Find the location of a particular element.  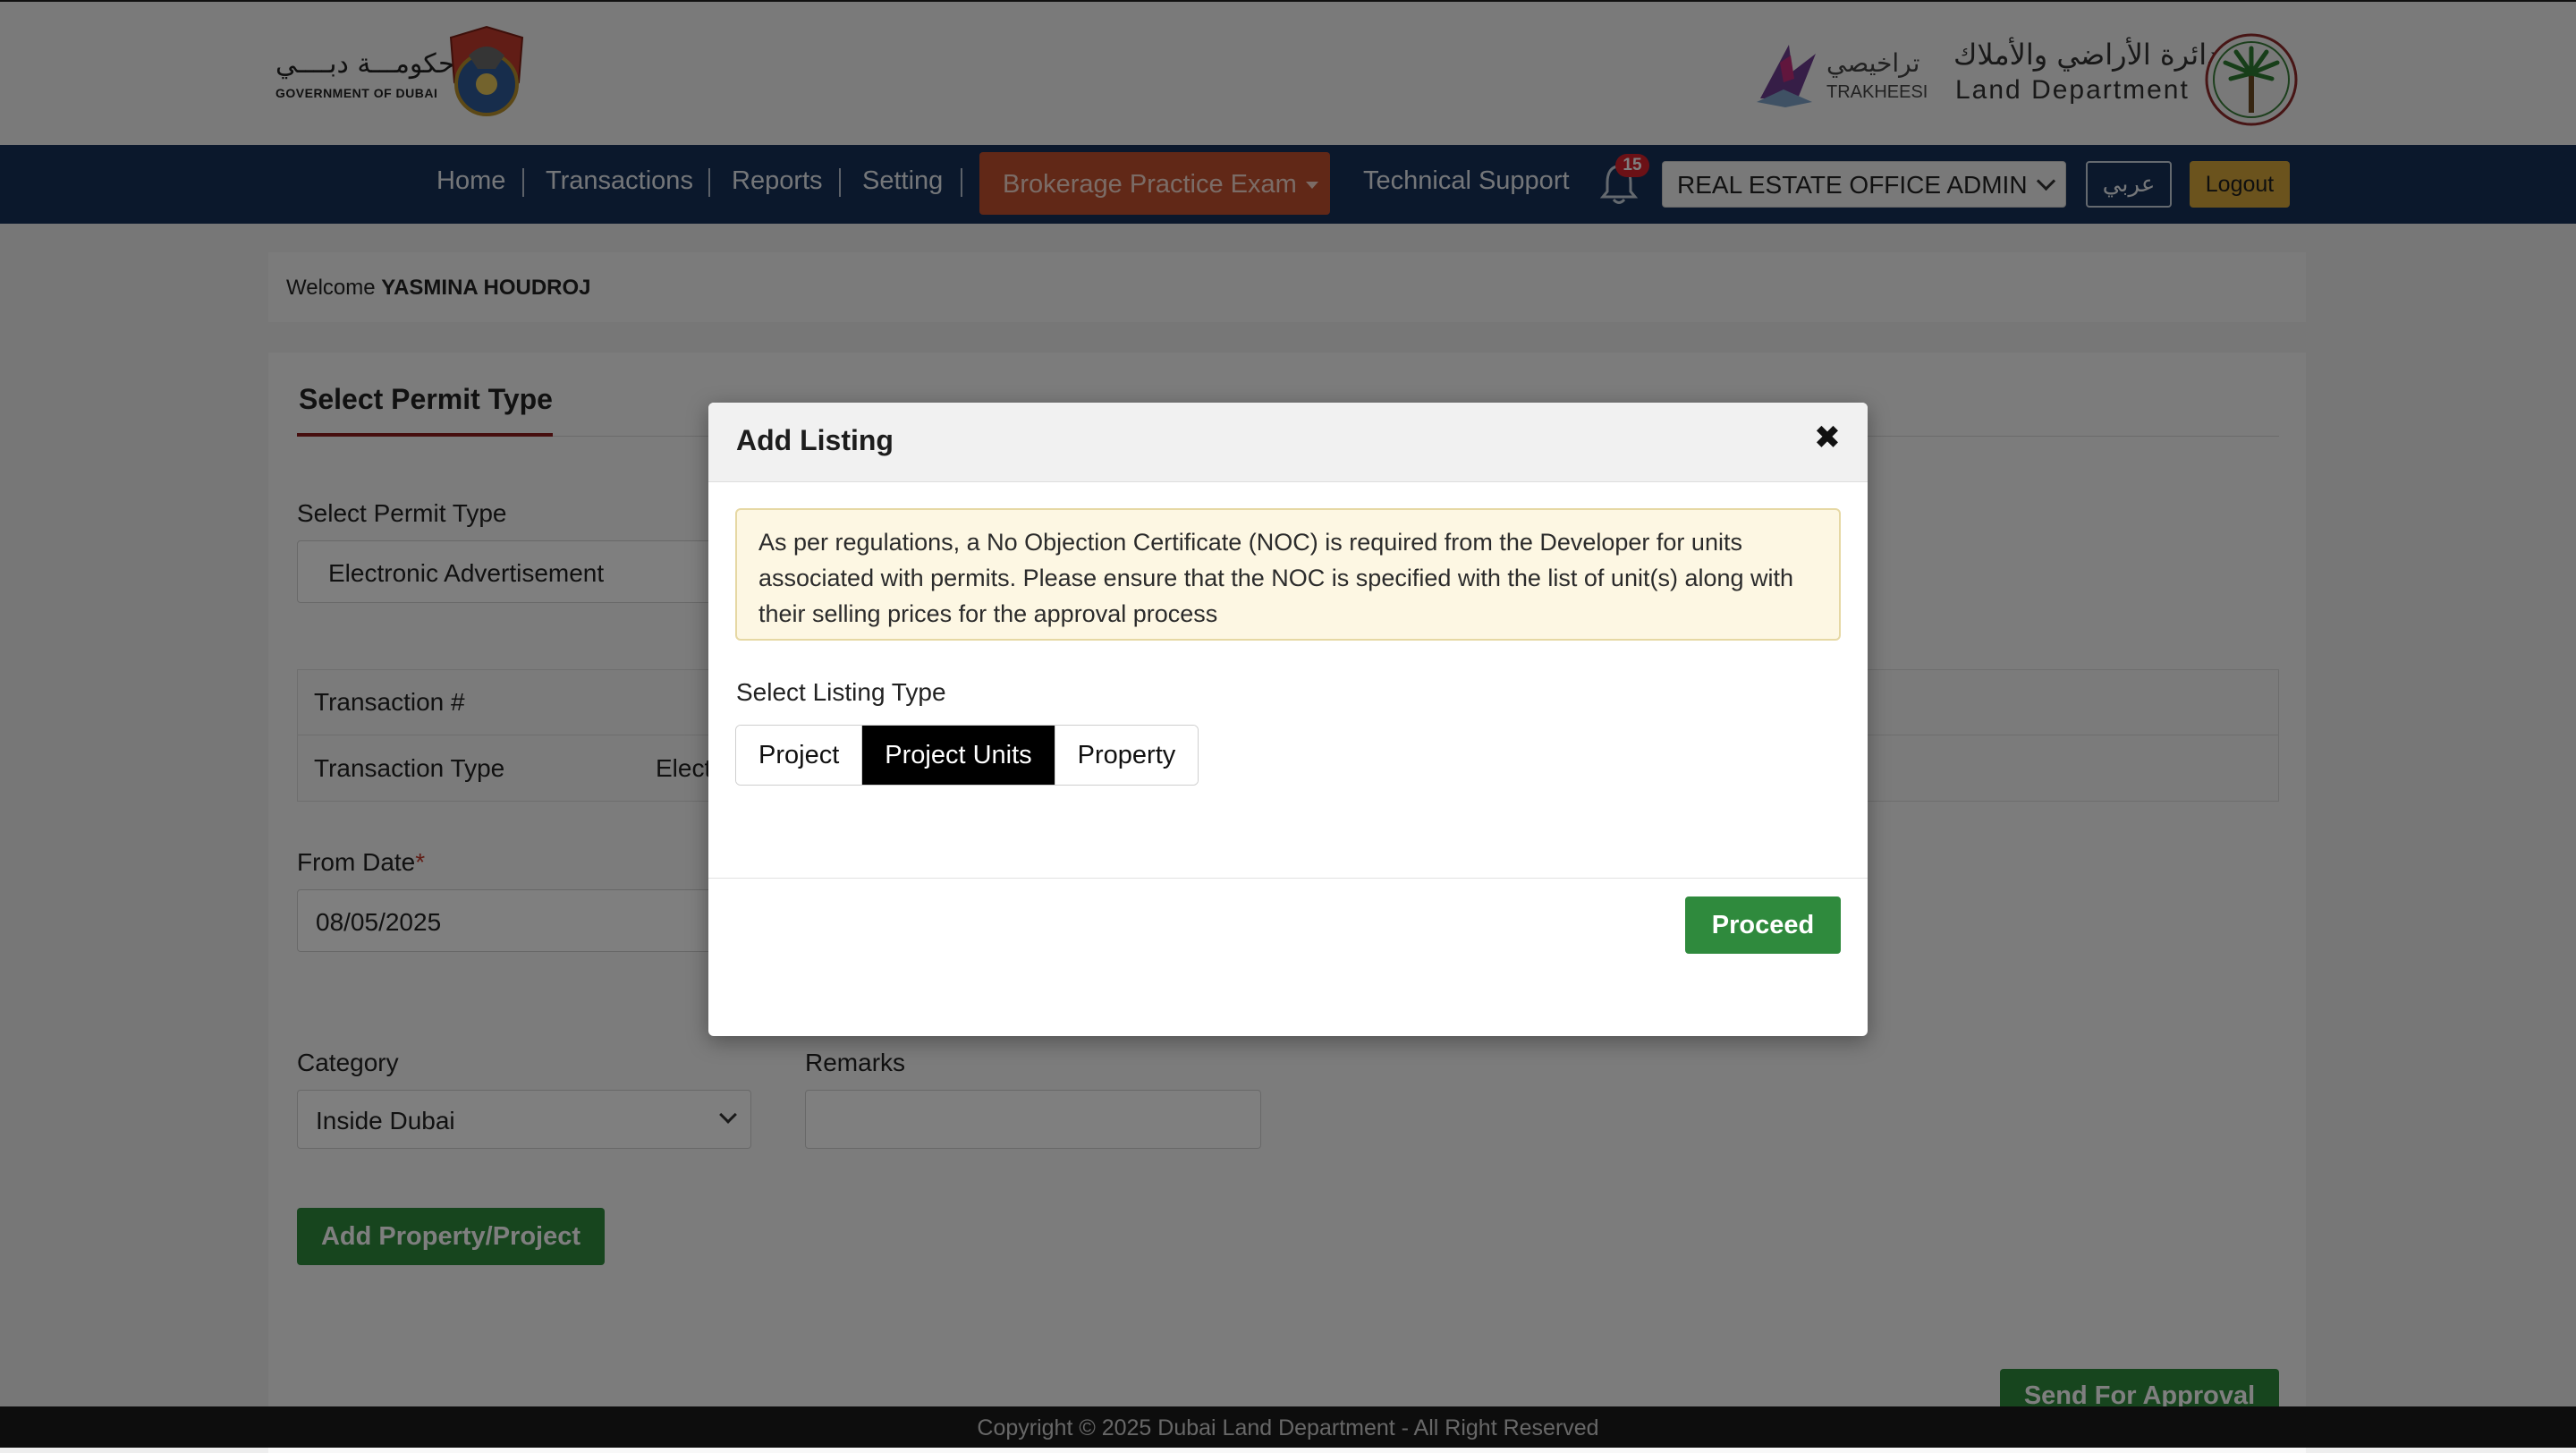

modal-footer-divider is located at coordinates (1288, 878).